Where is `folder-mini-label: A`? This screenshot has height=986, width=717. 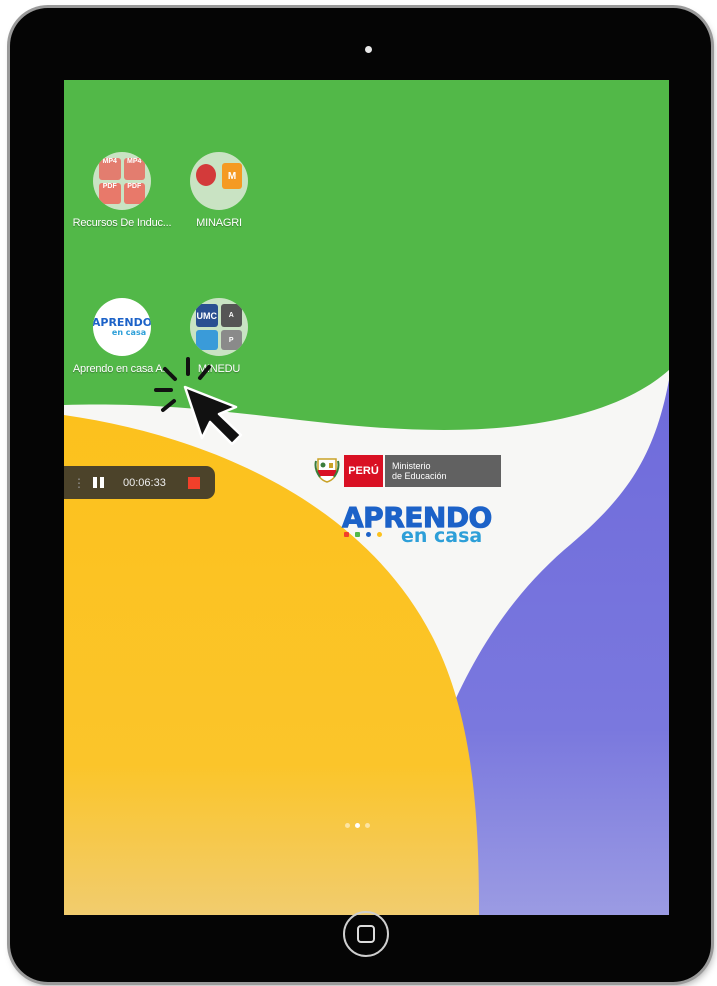
folder-mini-label: A is located at coordinates (231, 315).